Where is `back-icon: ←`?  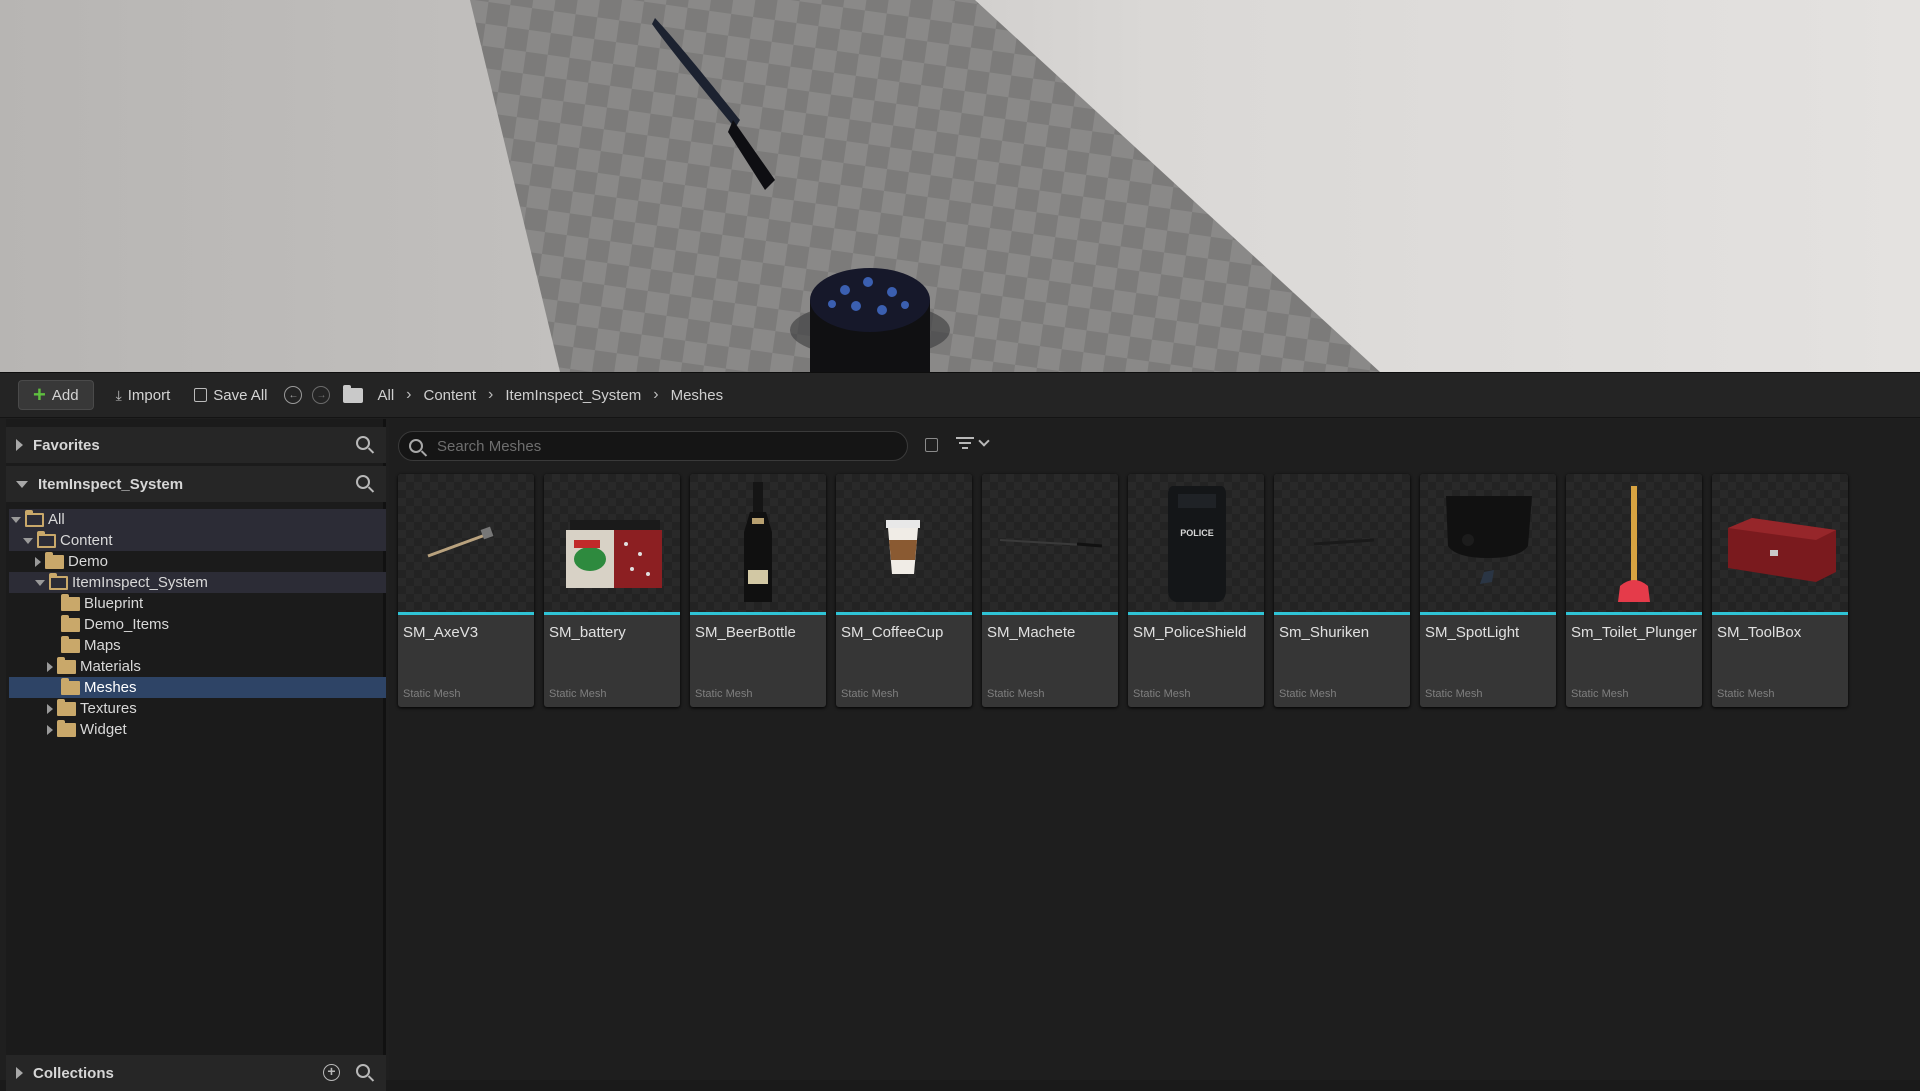
back-icon: ← is located at coordinates (293, 395).